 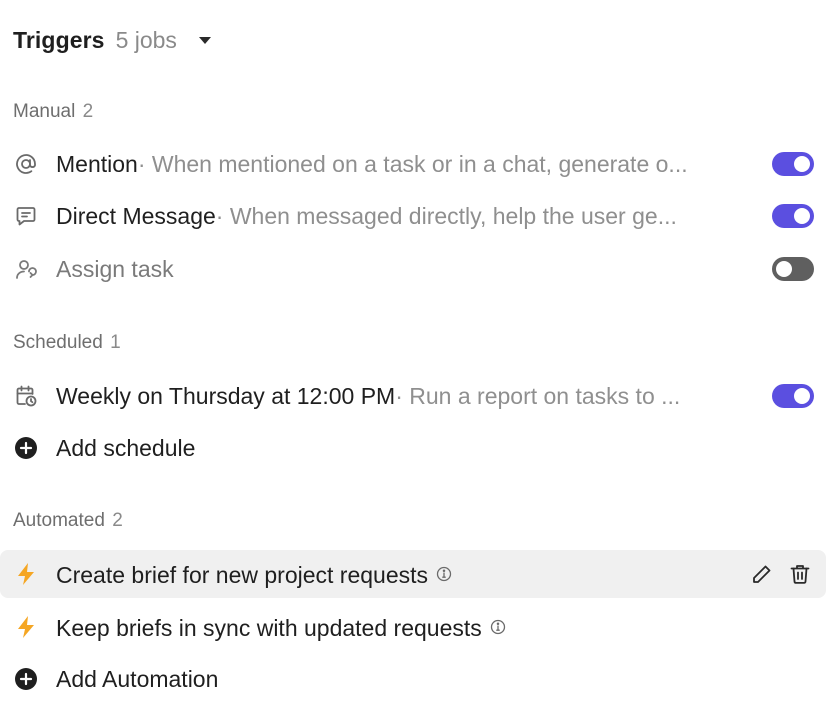 What do you see at coordinates (136, 216) in the screenshot?
I see `trigger-name: Direct Message` at bounding box center [136, 216].